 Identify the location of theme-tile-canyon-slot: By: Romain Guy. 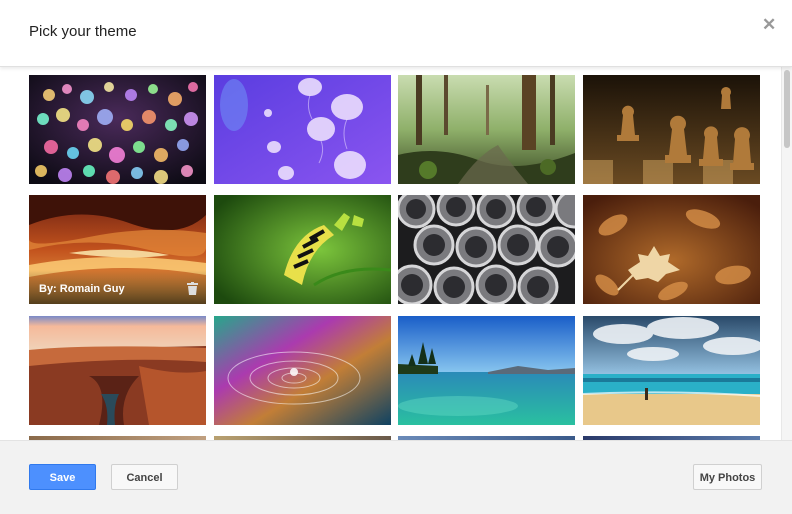
(117, 249).